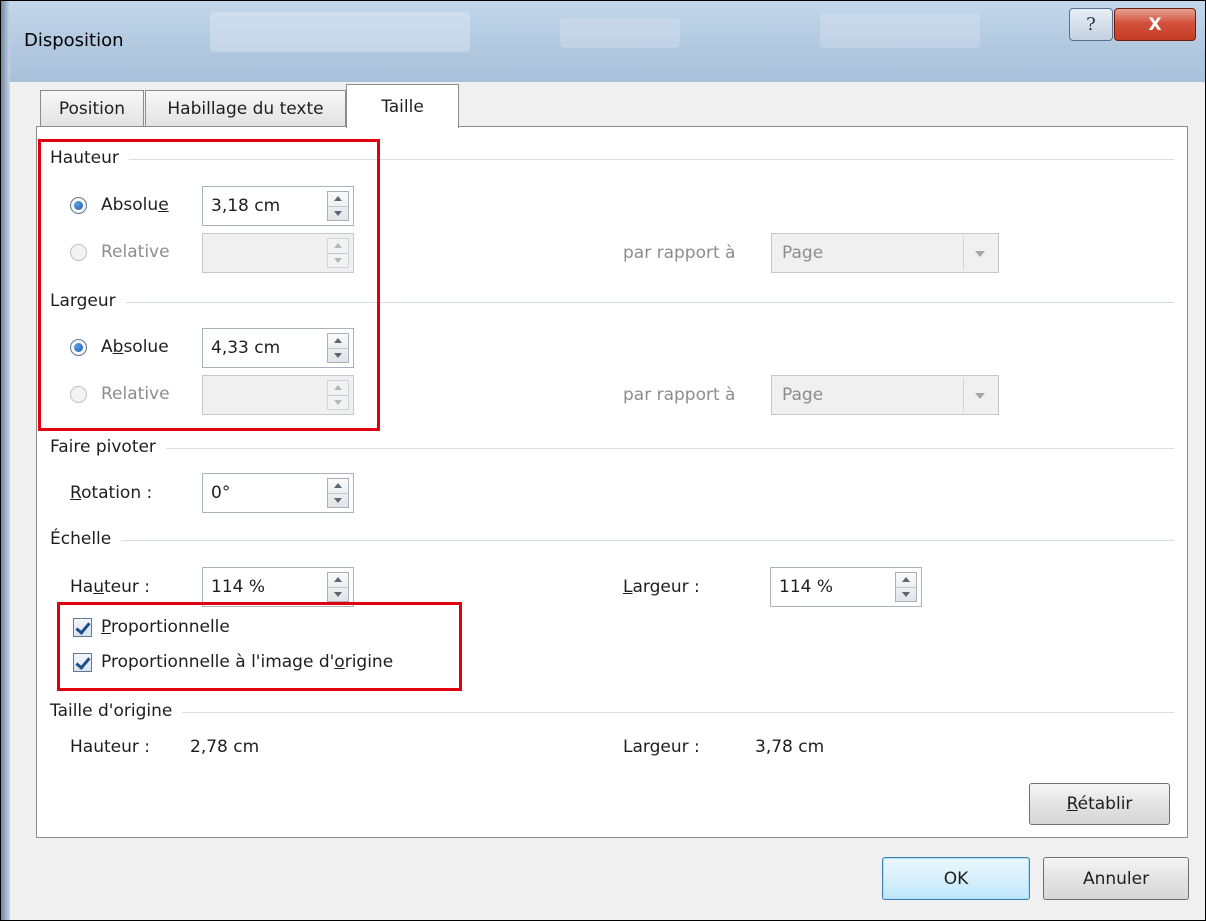  What do you see at coordinates (278, 587) in the screenshot?
I see `echelle-hauteur-input: 114 %` at bounding box center [278, 587].